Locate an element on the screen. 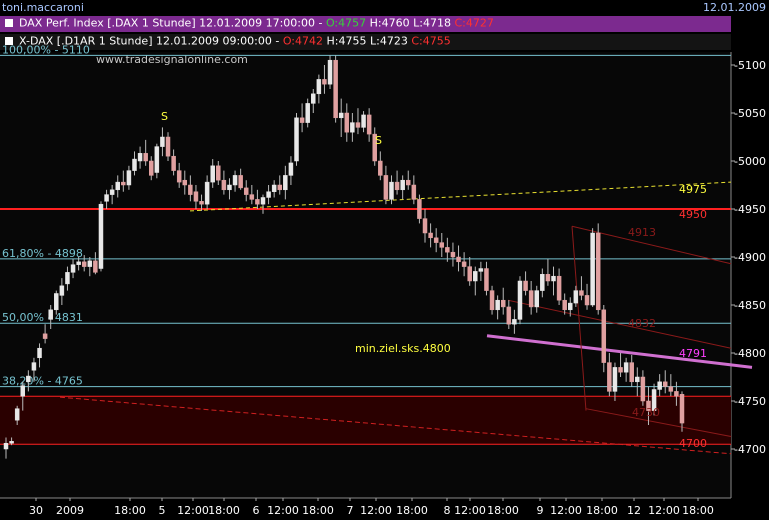 The image size is (769, 520). annotation-label: 4950 is located at coordinates (693, 214).